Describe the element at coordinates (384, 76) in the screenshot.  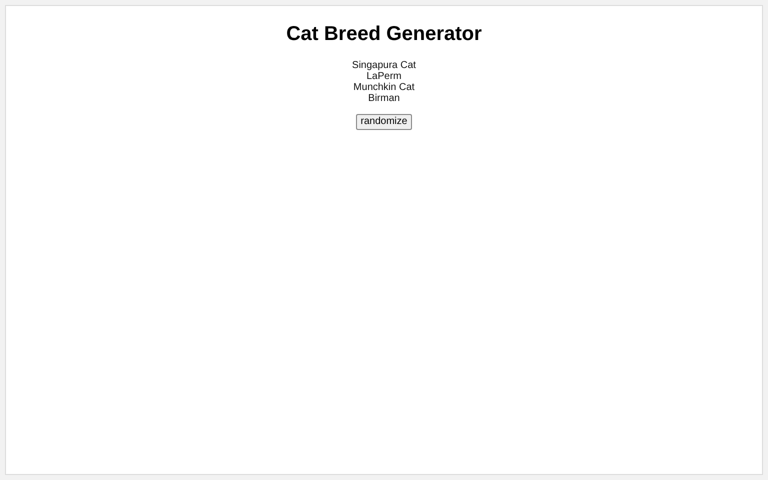
I see `breed-name: LaPerm` at that location.